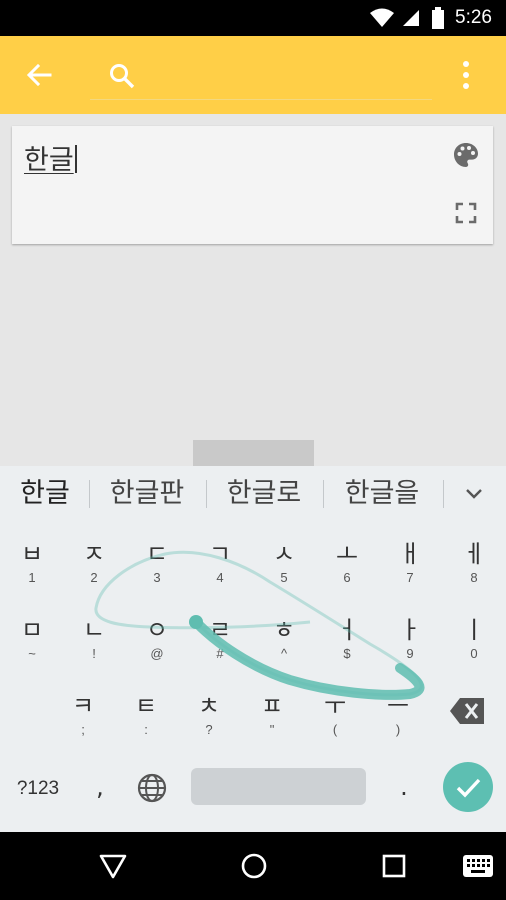 The height and width of the screenshot is (900, 506). I want to click on app-bar, so click(253, 75).